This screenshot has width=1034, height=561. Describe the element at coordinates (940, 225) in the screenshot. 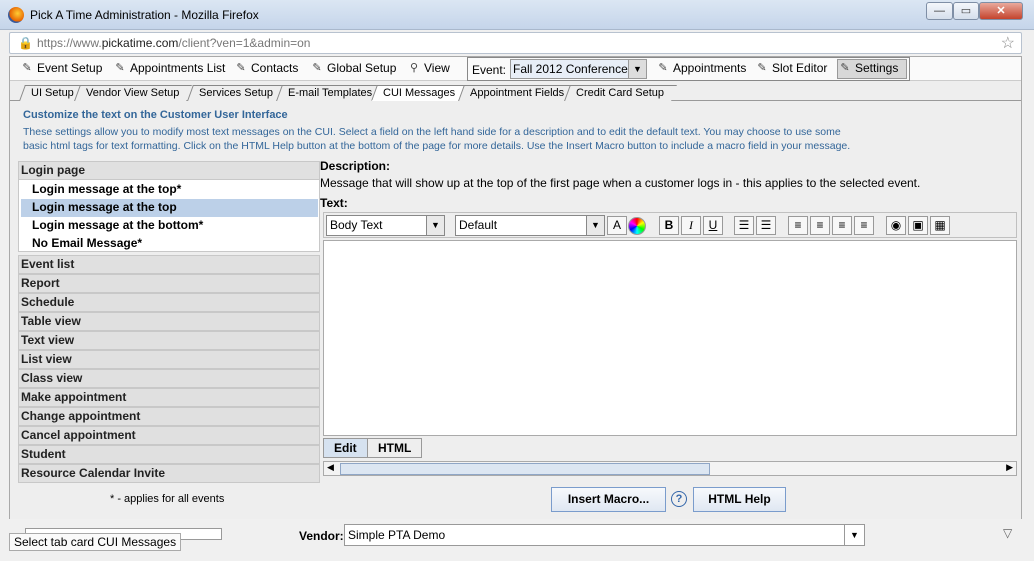

I see `insert-table-icon: ▦` at that location.